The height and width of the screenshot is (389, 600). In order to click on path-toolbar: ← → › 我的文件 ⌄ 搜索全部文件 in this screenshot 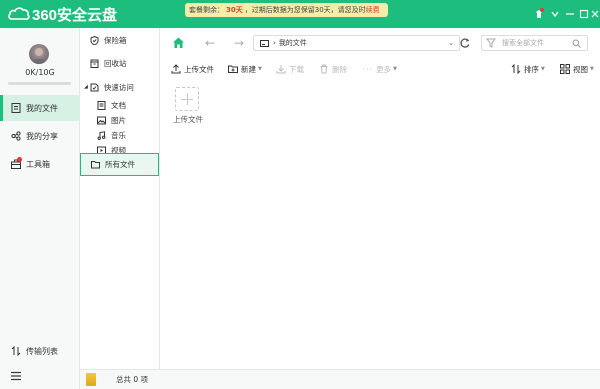, I will do `click(380, 43)`.